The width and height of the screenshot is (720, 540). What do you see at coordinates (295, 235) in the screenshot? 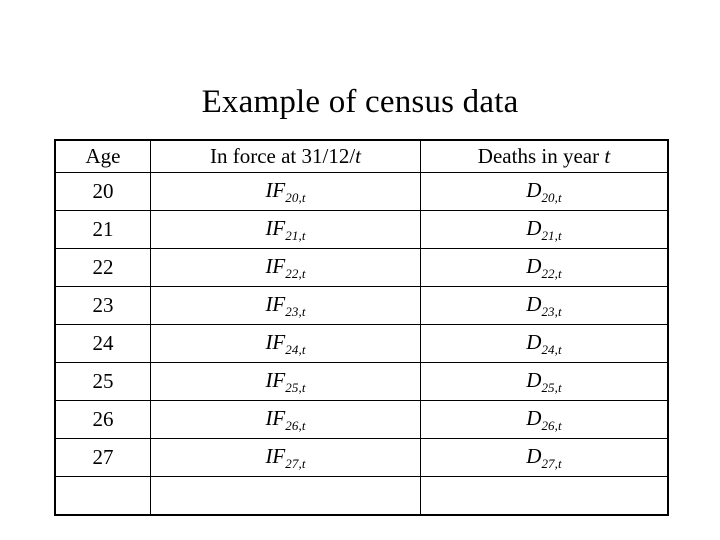
I see `in-force-subscript: 21,t` at bounding box center [295, 235].